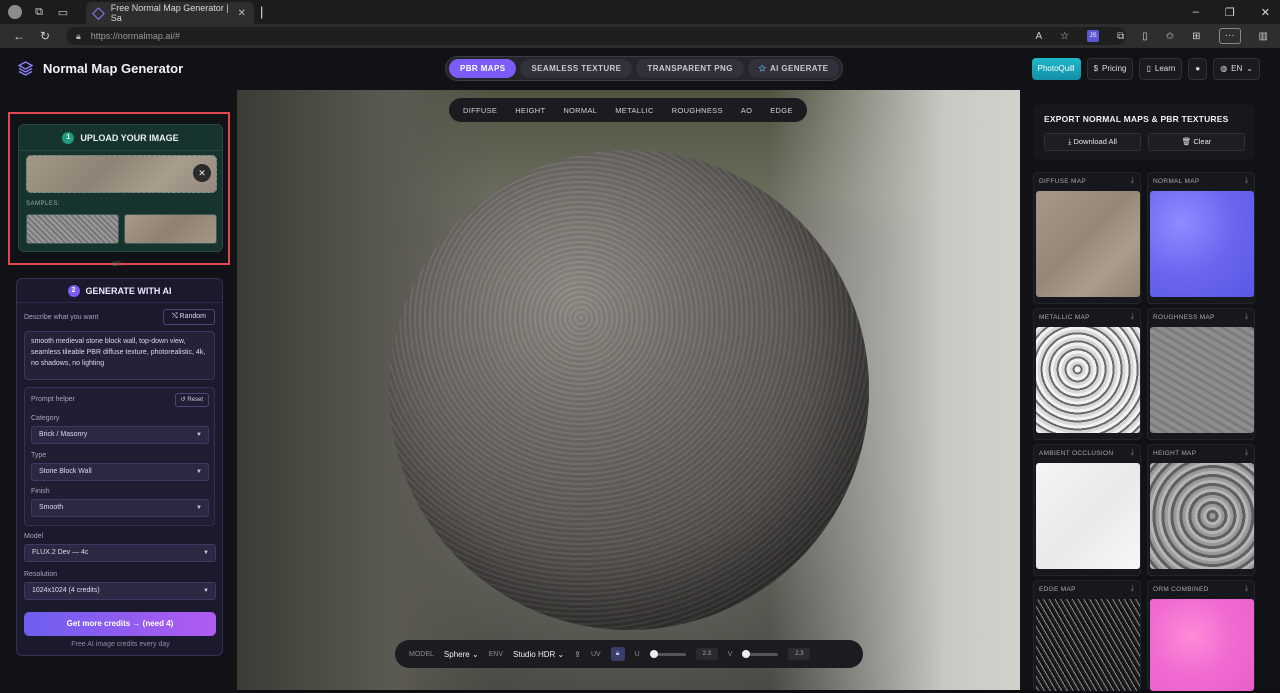 This screenshot has height=693, width=1280. I want to click on map-card-height: HEIGHT MAP ⤓, so click(1201, 510).